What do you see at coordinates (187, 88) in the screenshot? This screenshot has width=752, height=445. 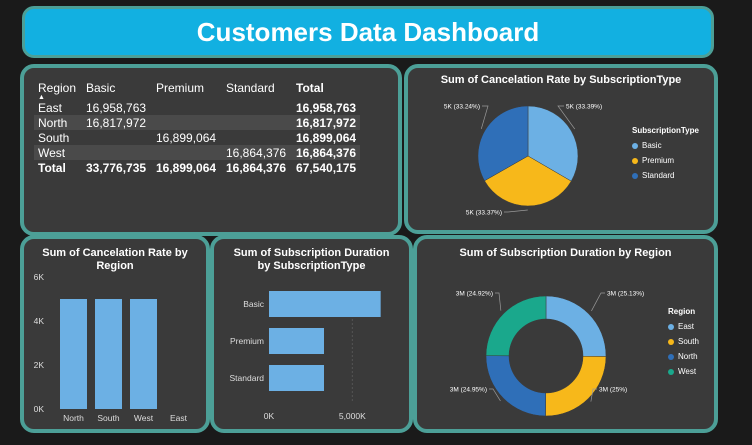 I see `matrix-header-premium: Premium` at bounding box center [187, 88].